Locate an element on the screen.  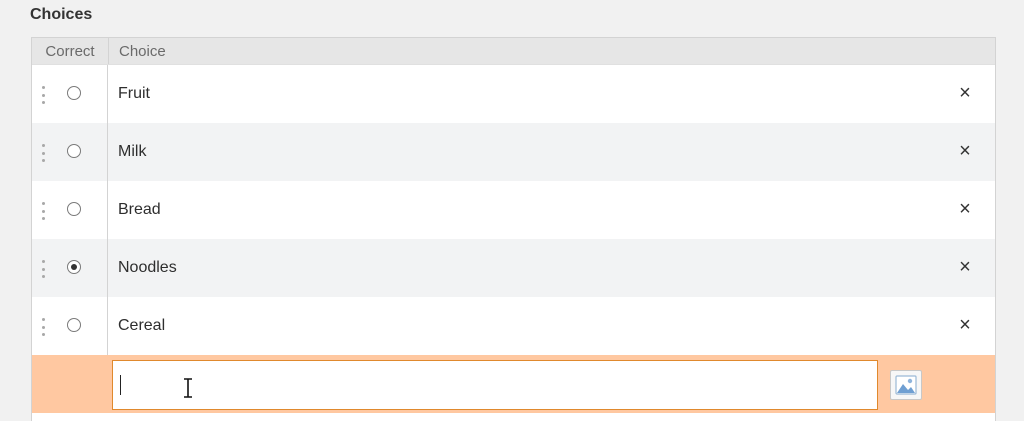
text-cursor-icon is located at coordinates (188, 388).